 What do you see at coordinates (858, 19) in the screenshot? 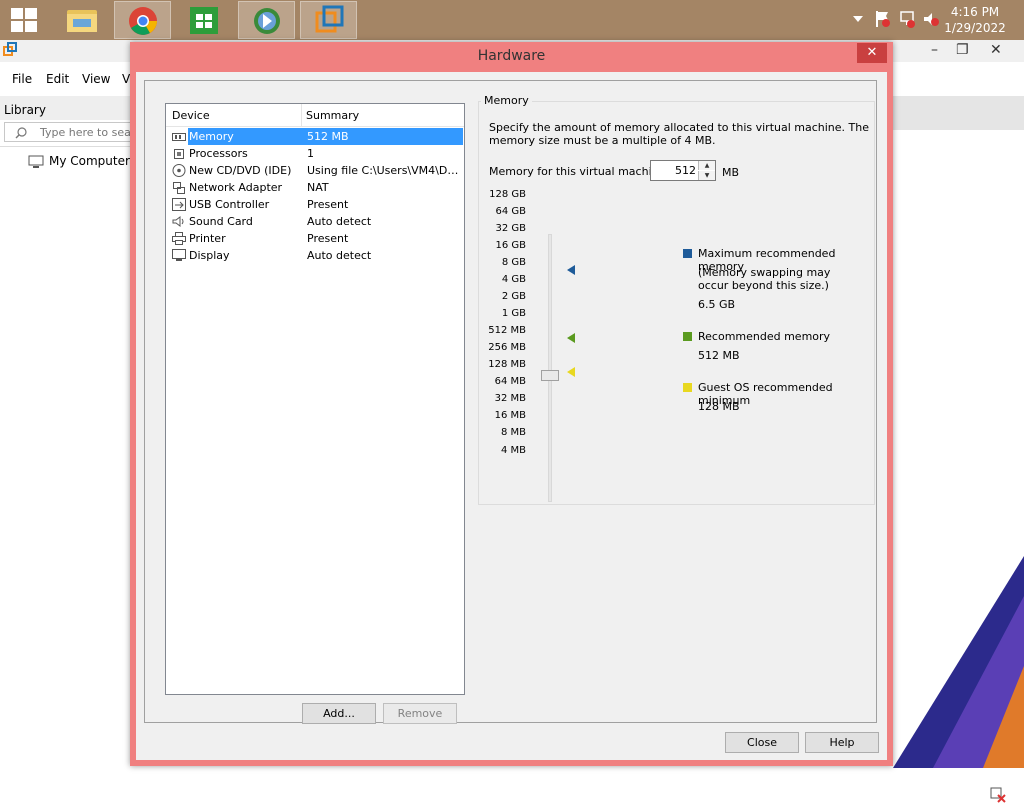
I see `show-hidden-icons-icon` at bounding box center [858, 19].